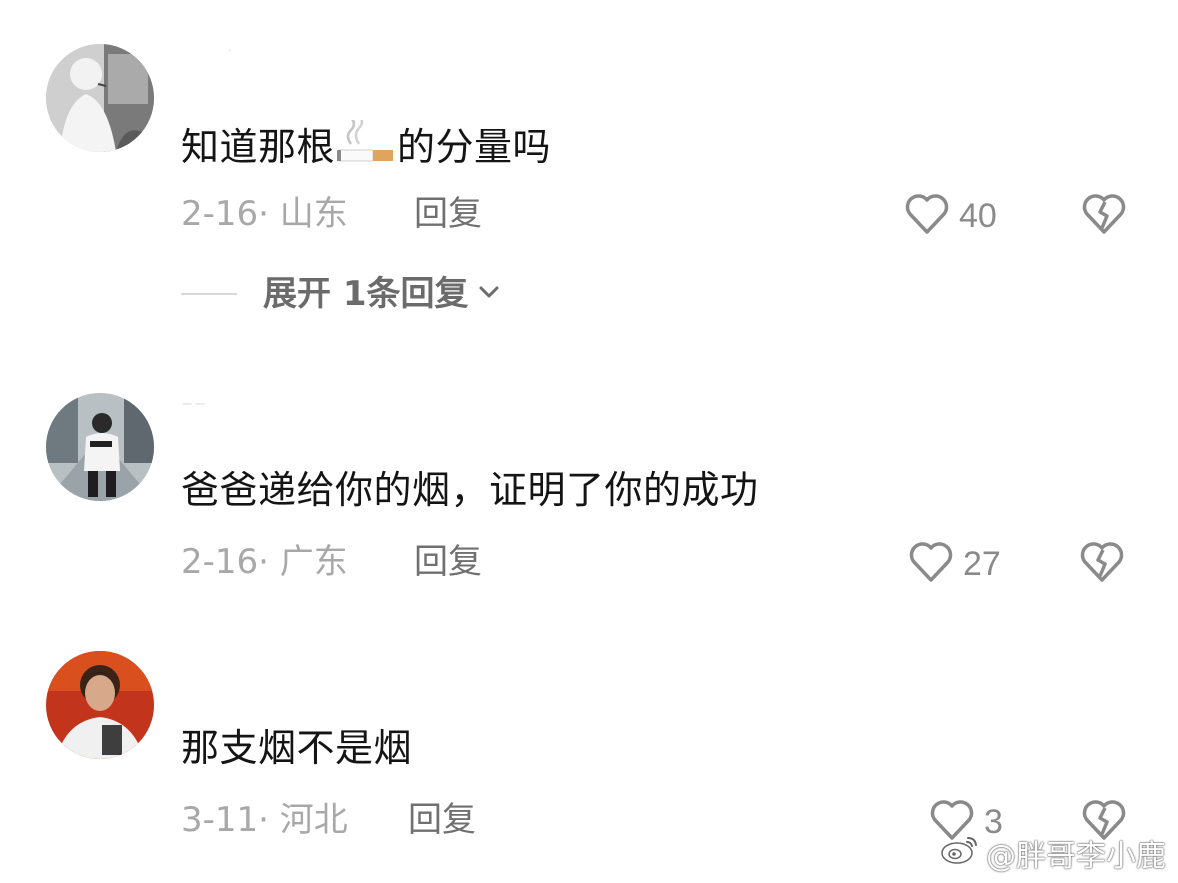 The image size is (1178, 883). Describe the element at coordinates (264, 214) in the screenshot. I see `comment-date-location: 2-16· 山东` at that location.